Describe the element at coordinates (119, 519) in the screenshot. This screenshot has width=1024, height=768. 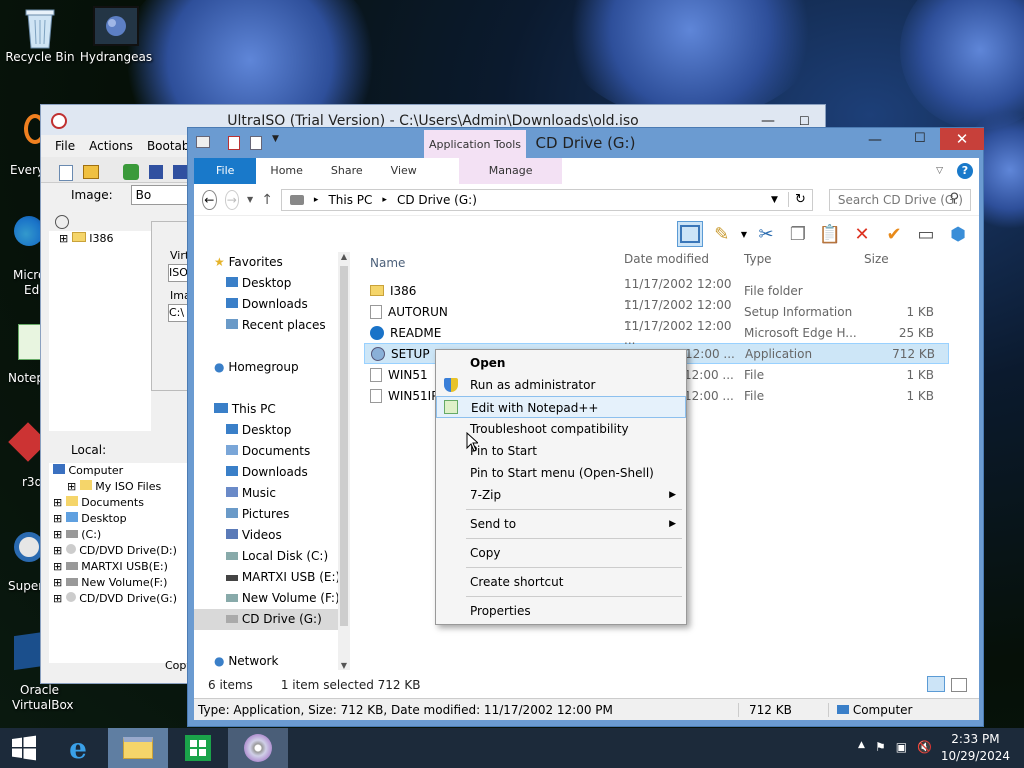
I see `local-tree-item: ⊞ Desktop` at that location.